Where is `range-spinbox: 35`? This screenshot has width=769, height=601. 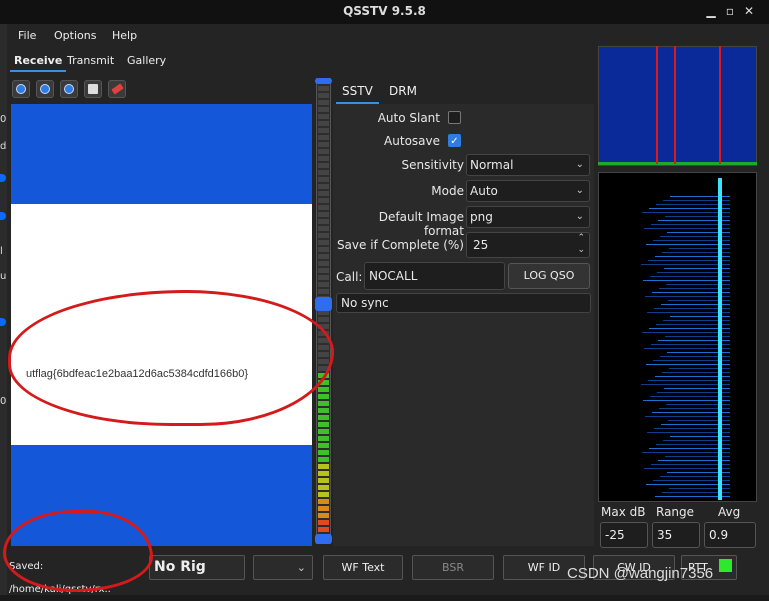 range-spinbox: 35 is located at coordinates (676, 535).